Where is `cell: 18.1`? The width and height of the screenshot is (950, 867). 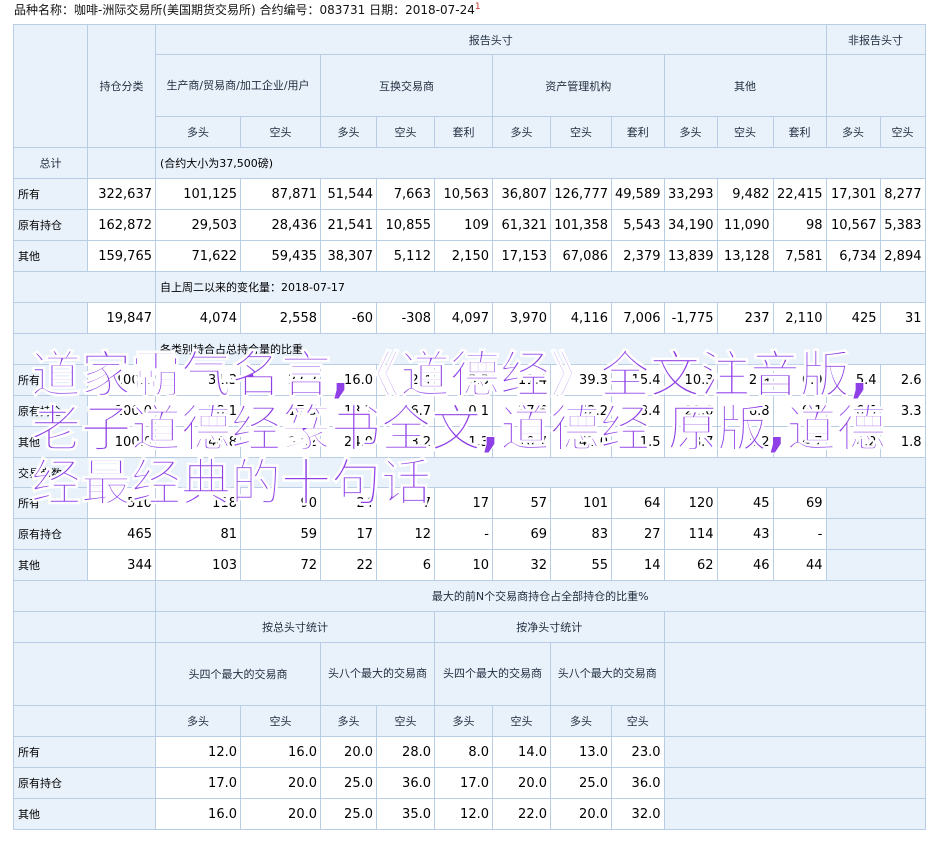
cell: 18.1 is located at coordinates (198, 411).